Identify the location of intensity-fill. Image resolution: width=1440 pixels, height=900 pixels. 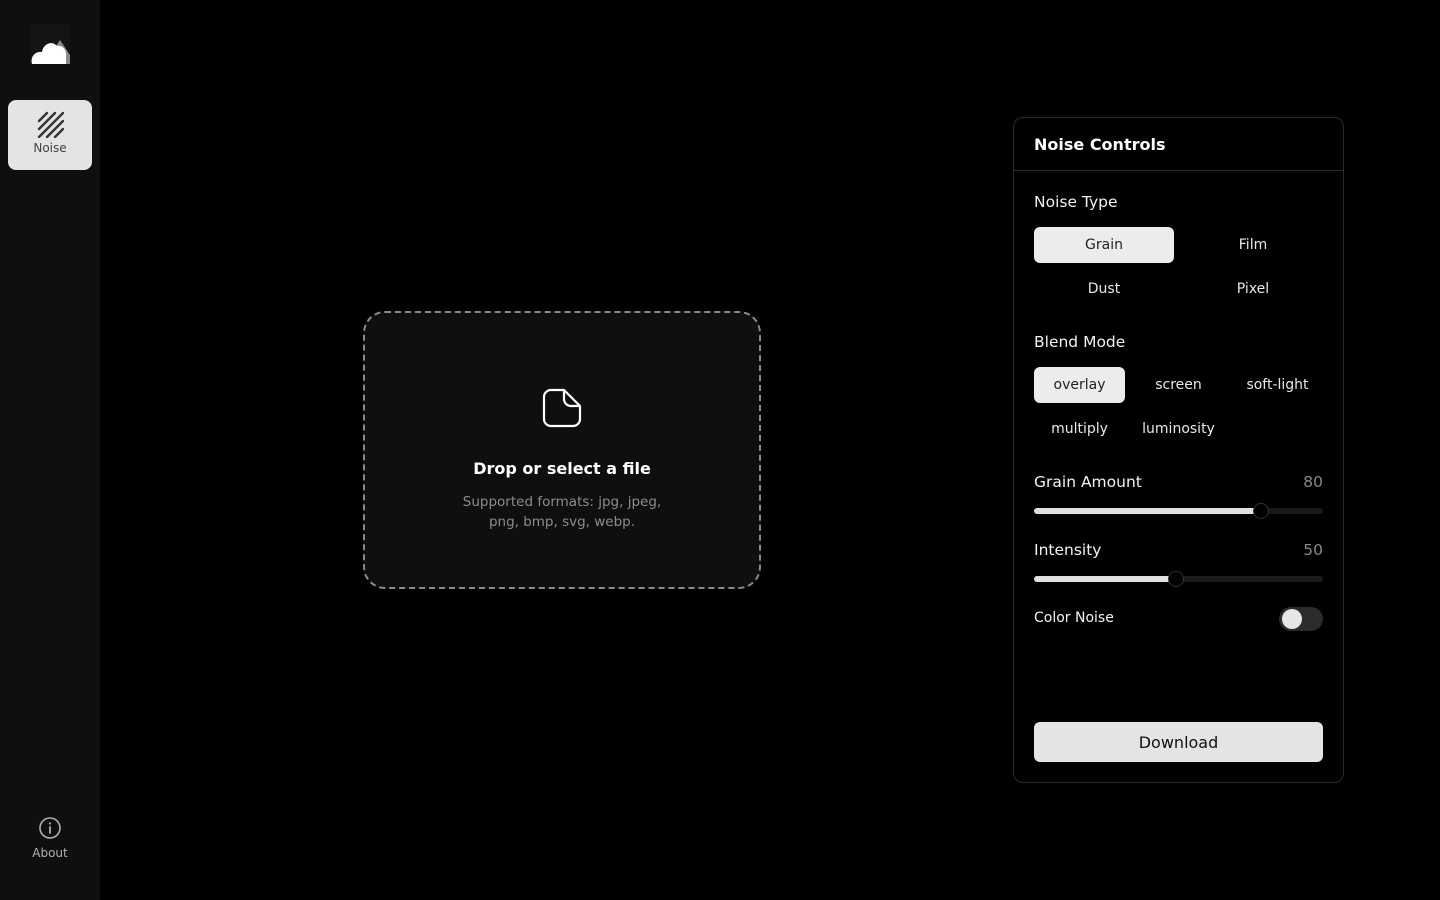
(1105, 579).